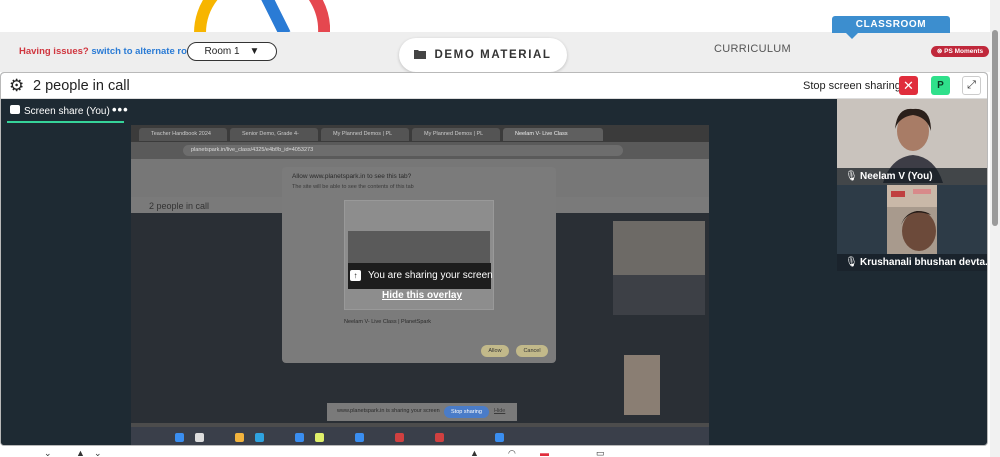 The height and width of the screenshot is (457, 1000). What do you see at coordinates (852, 36) in the screenshot?
I see `classroom-tab-pointer` at bounding box center [852, 36].